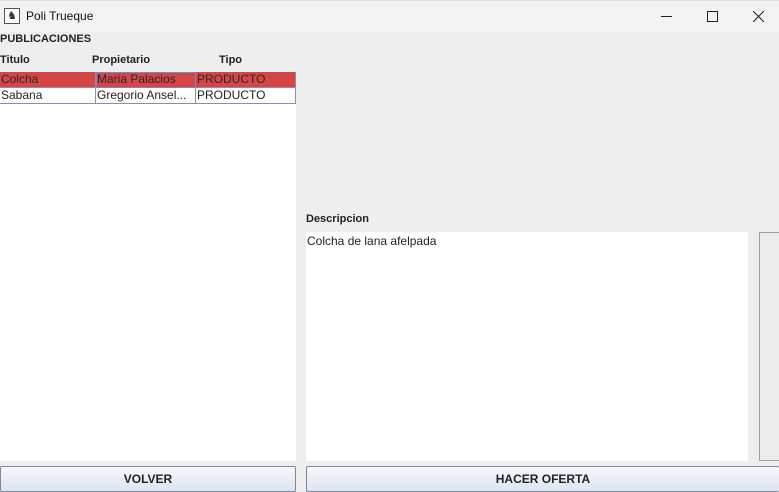 Image resolution: width=779 pixels, height=492 pixels. I want to click on cell-propietario: Maria Palacios, so click(146, 80).